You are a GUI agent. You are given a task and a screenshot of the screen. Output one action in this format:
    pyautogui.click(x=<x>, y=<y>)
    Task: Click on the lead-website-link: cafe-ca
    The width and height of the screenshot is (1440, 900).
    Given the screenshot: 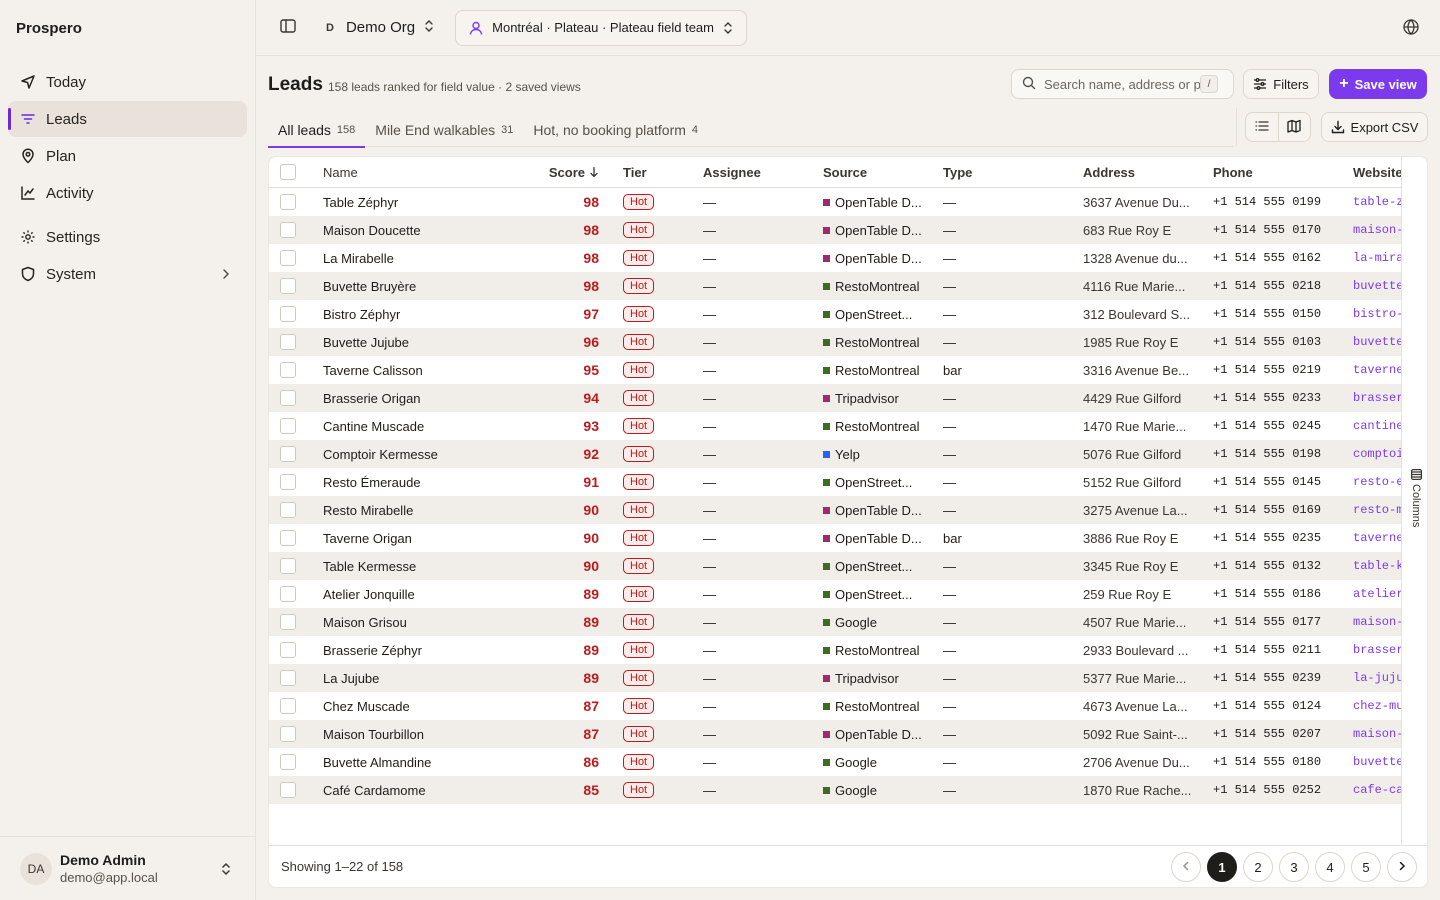 What is the action you would take?
    pyautogui.click(x=1377, y=790)
    